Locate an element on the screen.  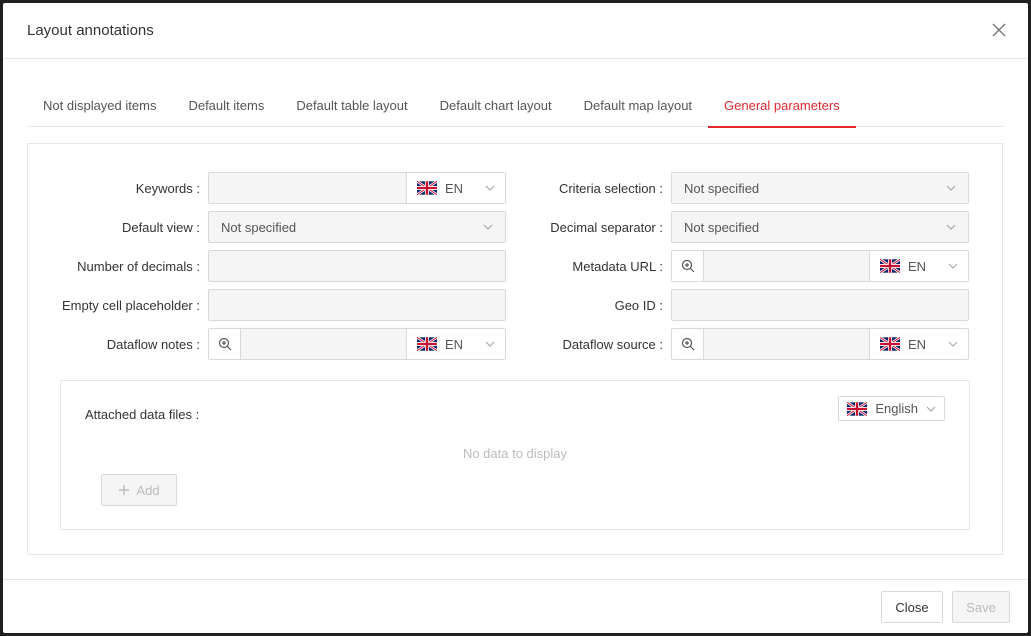
dataflow-source-field: EN is located at coordinates (820, 344).